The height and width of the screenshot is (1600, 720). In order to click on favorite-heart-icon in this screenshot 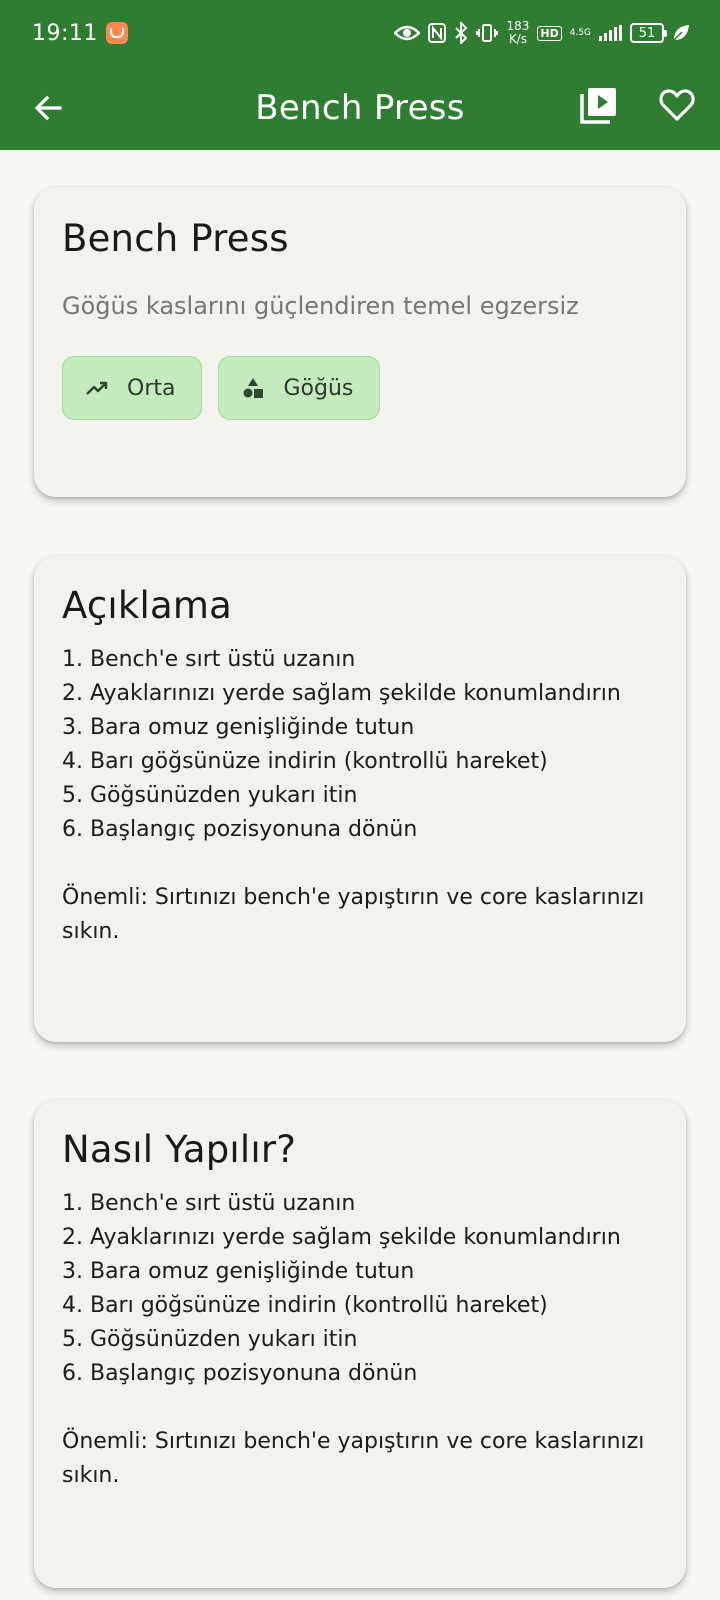, I will do `click(677, 105)`.